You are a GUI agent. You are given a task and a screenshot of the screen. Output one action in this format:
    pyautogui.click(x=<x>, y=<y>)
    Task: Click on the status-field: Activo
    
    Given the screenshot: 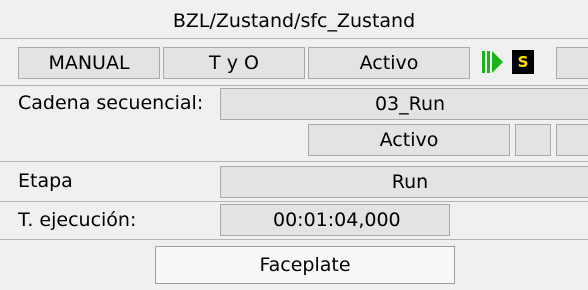 What is the action you would take?
    pyautogui.click(x=389, y=63)
    